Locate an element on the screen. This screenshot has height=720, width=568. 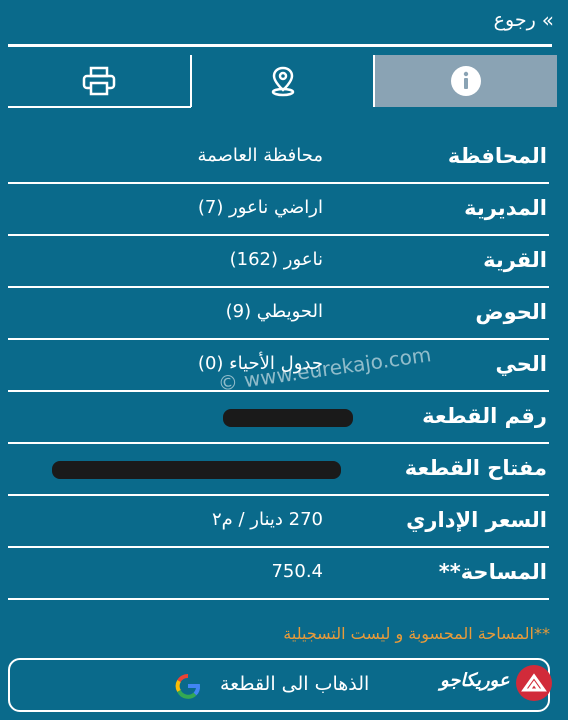
area-note: **المساحة المحسوبة و ليست التسجيلية is located at coordinates (416, 633).